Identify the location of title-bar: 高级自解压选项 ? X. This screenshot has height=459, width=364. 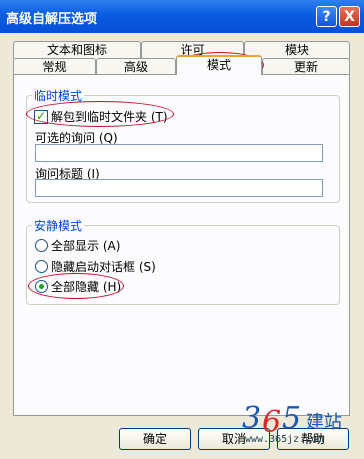
(182, 16).